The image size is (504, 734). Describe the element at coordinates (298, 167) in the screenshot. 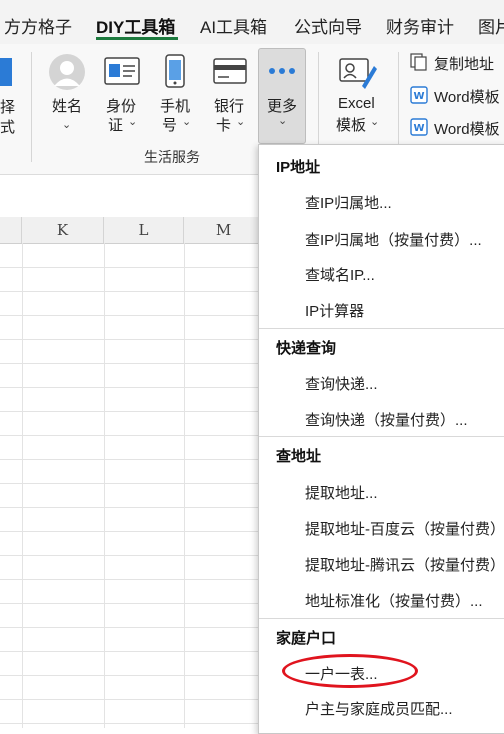

I see `menu-section-ip: IP地址` at that location.